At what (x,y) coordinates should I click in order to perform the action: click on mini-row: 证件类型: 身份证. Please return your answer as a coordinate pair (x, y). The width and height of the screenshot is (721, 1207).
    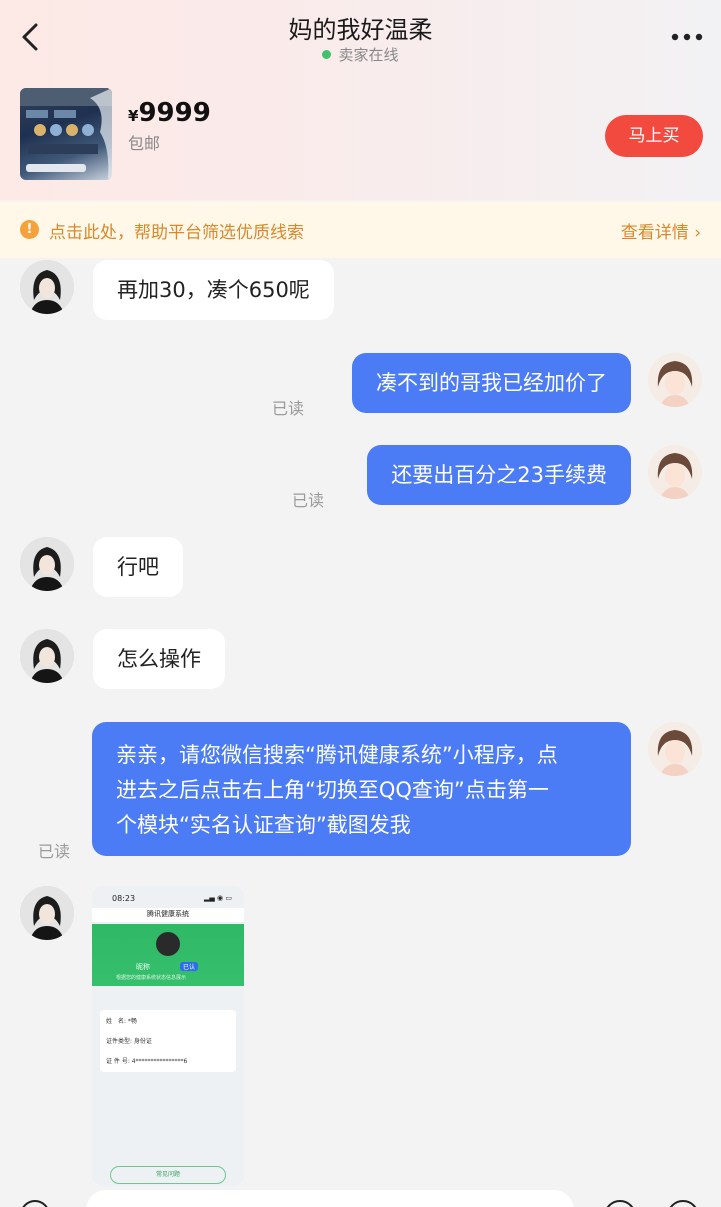
    Looking at the image, I should click on (129, 1041).